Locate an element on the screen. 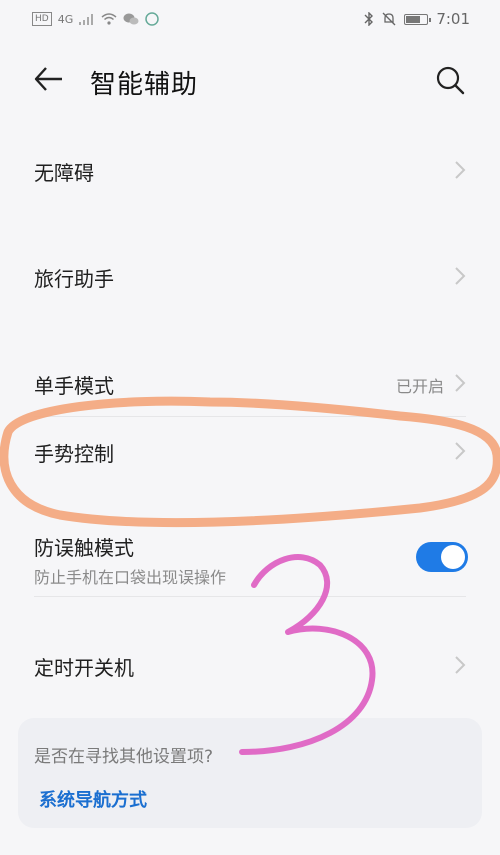 Image resolution: width=500 pixels, height=855 pixels. hd-badge: HD is located at coordinates (42, 19).